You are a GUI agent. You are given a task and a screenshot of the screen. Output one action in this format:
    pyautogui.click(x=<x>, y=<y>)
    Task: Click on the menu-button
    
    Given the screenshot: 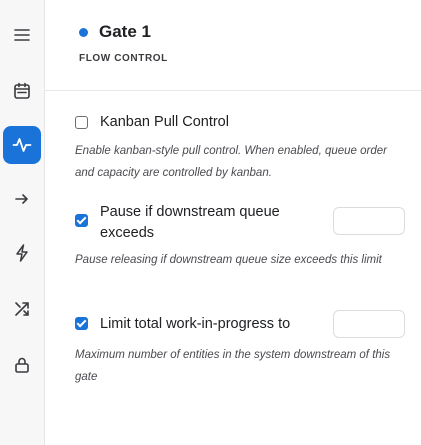 What is the action you would take?
    pyautogui.click(x=22, y=35)
    